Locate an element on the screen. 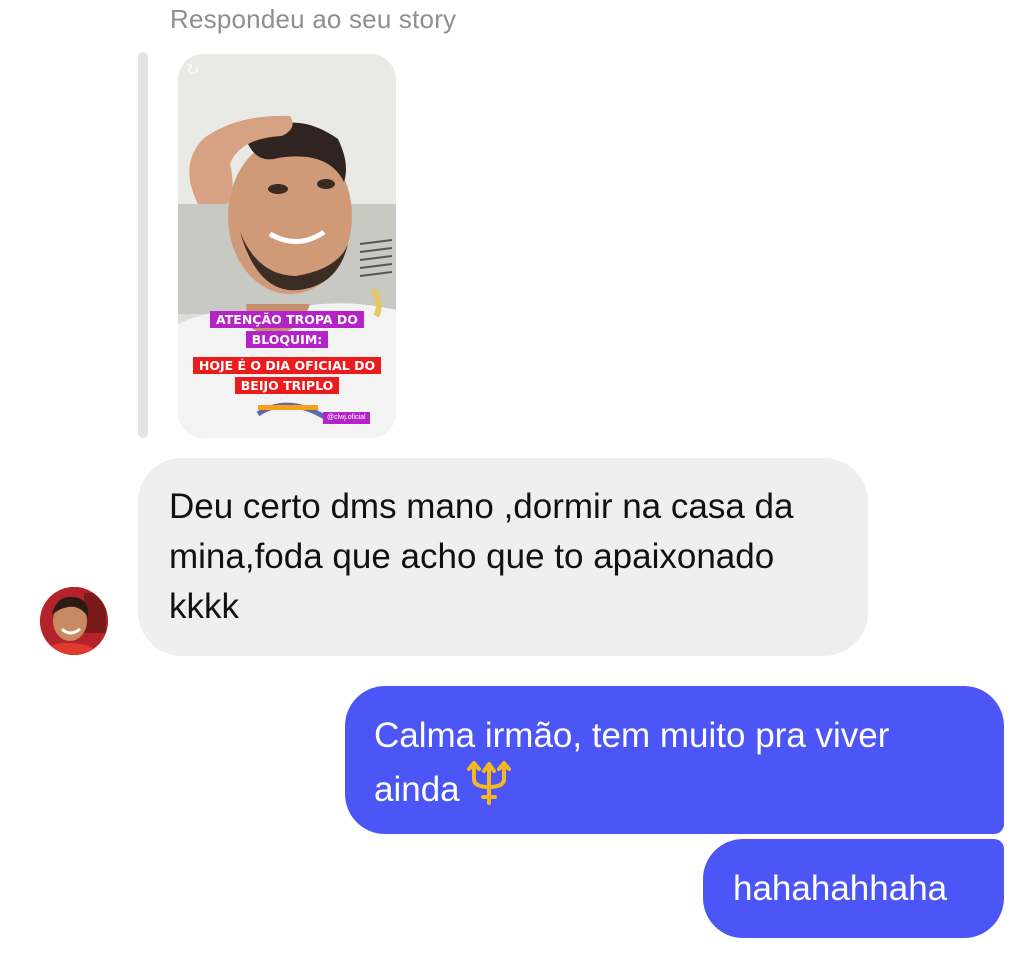 The width and height of the screenshot is (1024, 956). story-tag-purple-text: ATENÇÃO TROPA DO BLOQUIM: is located at coordinates (287, 329).